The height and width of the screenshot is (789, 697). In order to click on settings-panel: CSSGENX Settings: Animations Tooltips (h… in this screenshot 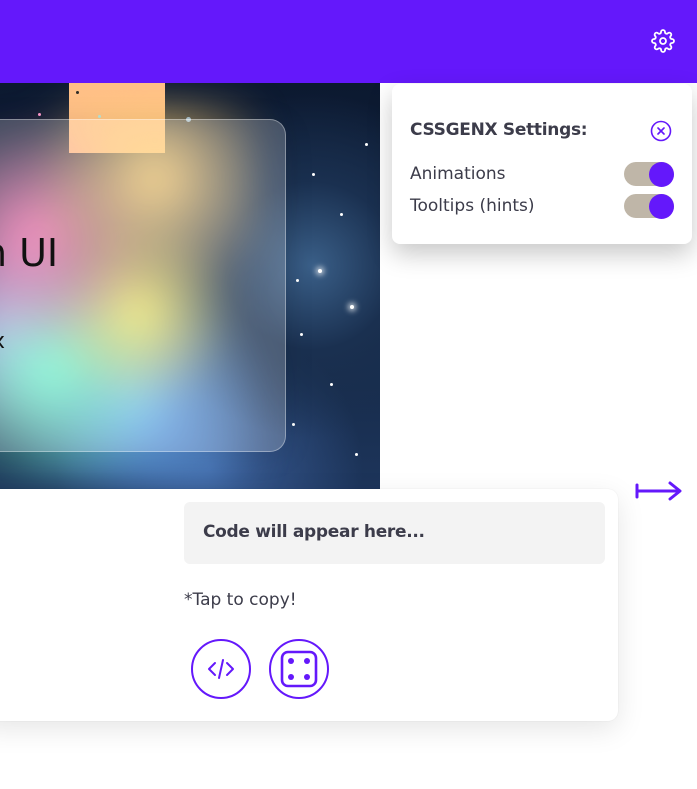, I will do `click(542, 164)`.